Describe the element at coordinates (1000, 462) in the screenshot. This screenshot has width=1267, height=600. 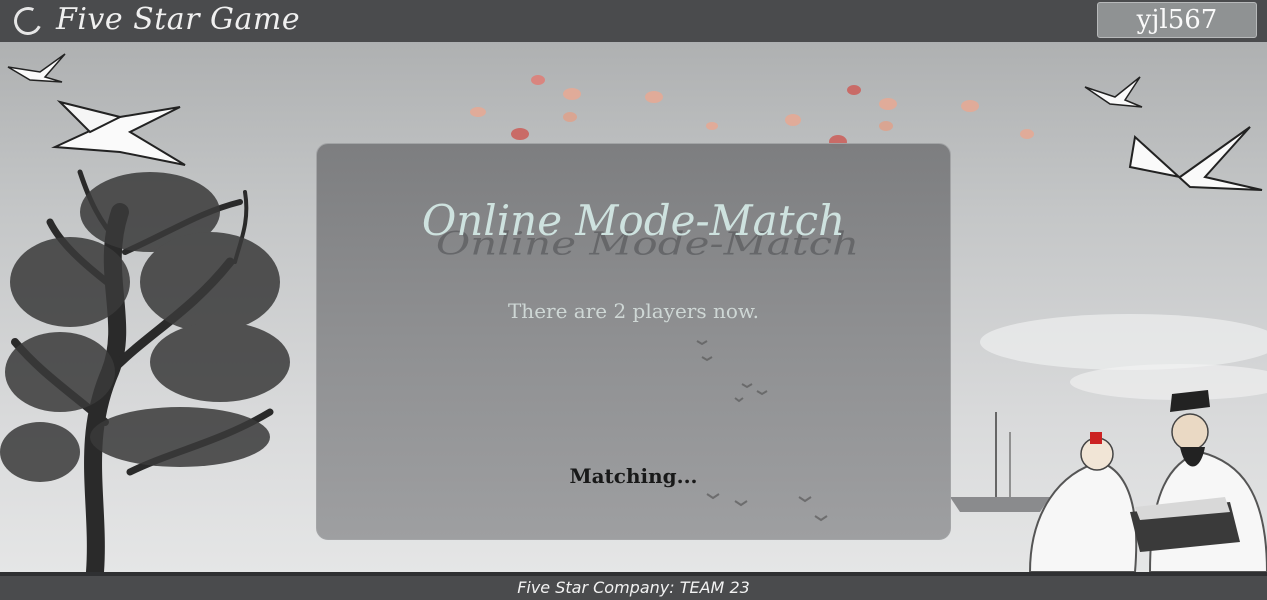
I see `boat-illustration` at that location.